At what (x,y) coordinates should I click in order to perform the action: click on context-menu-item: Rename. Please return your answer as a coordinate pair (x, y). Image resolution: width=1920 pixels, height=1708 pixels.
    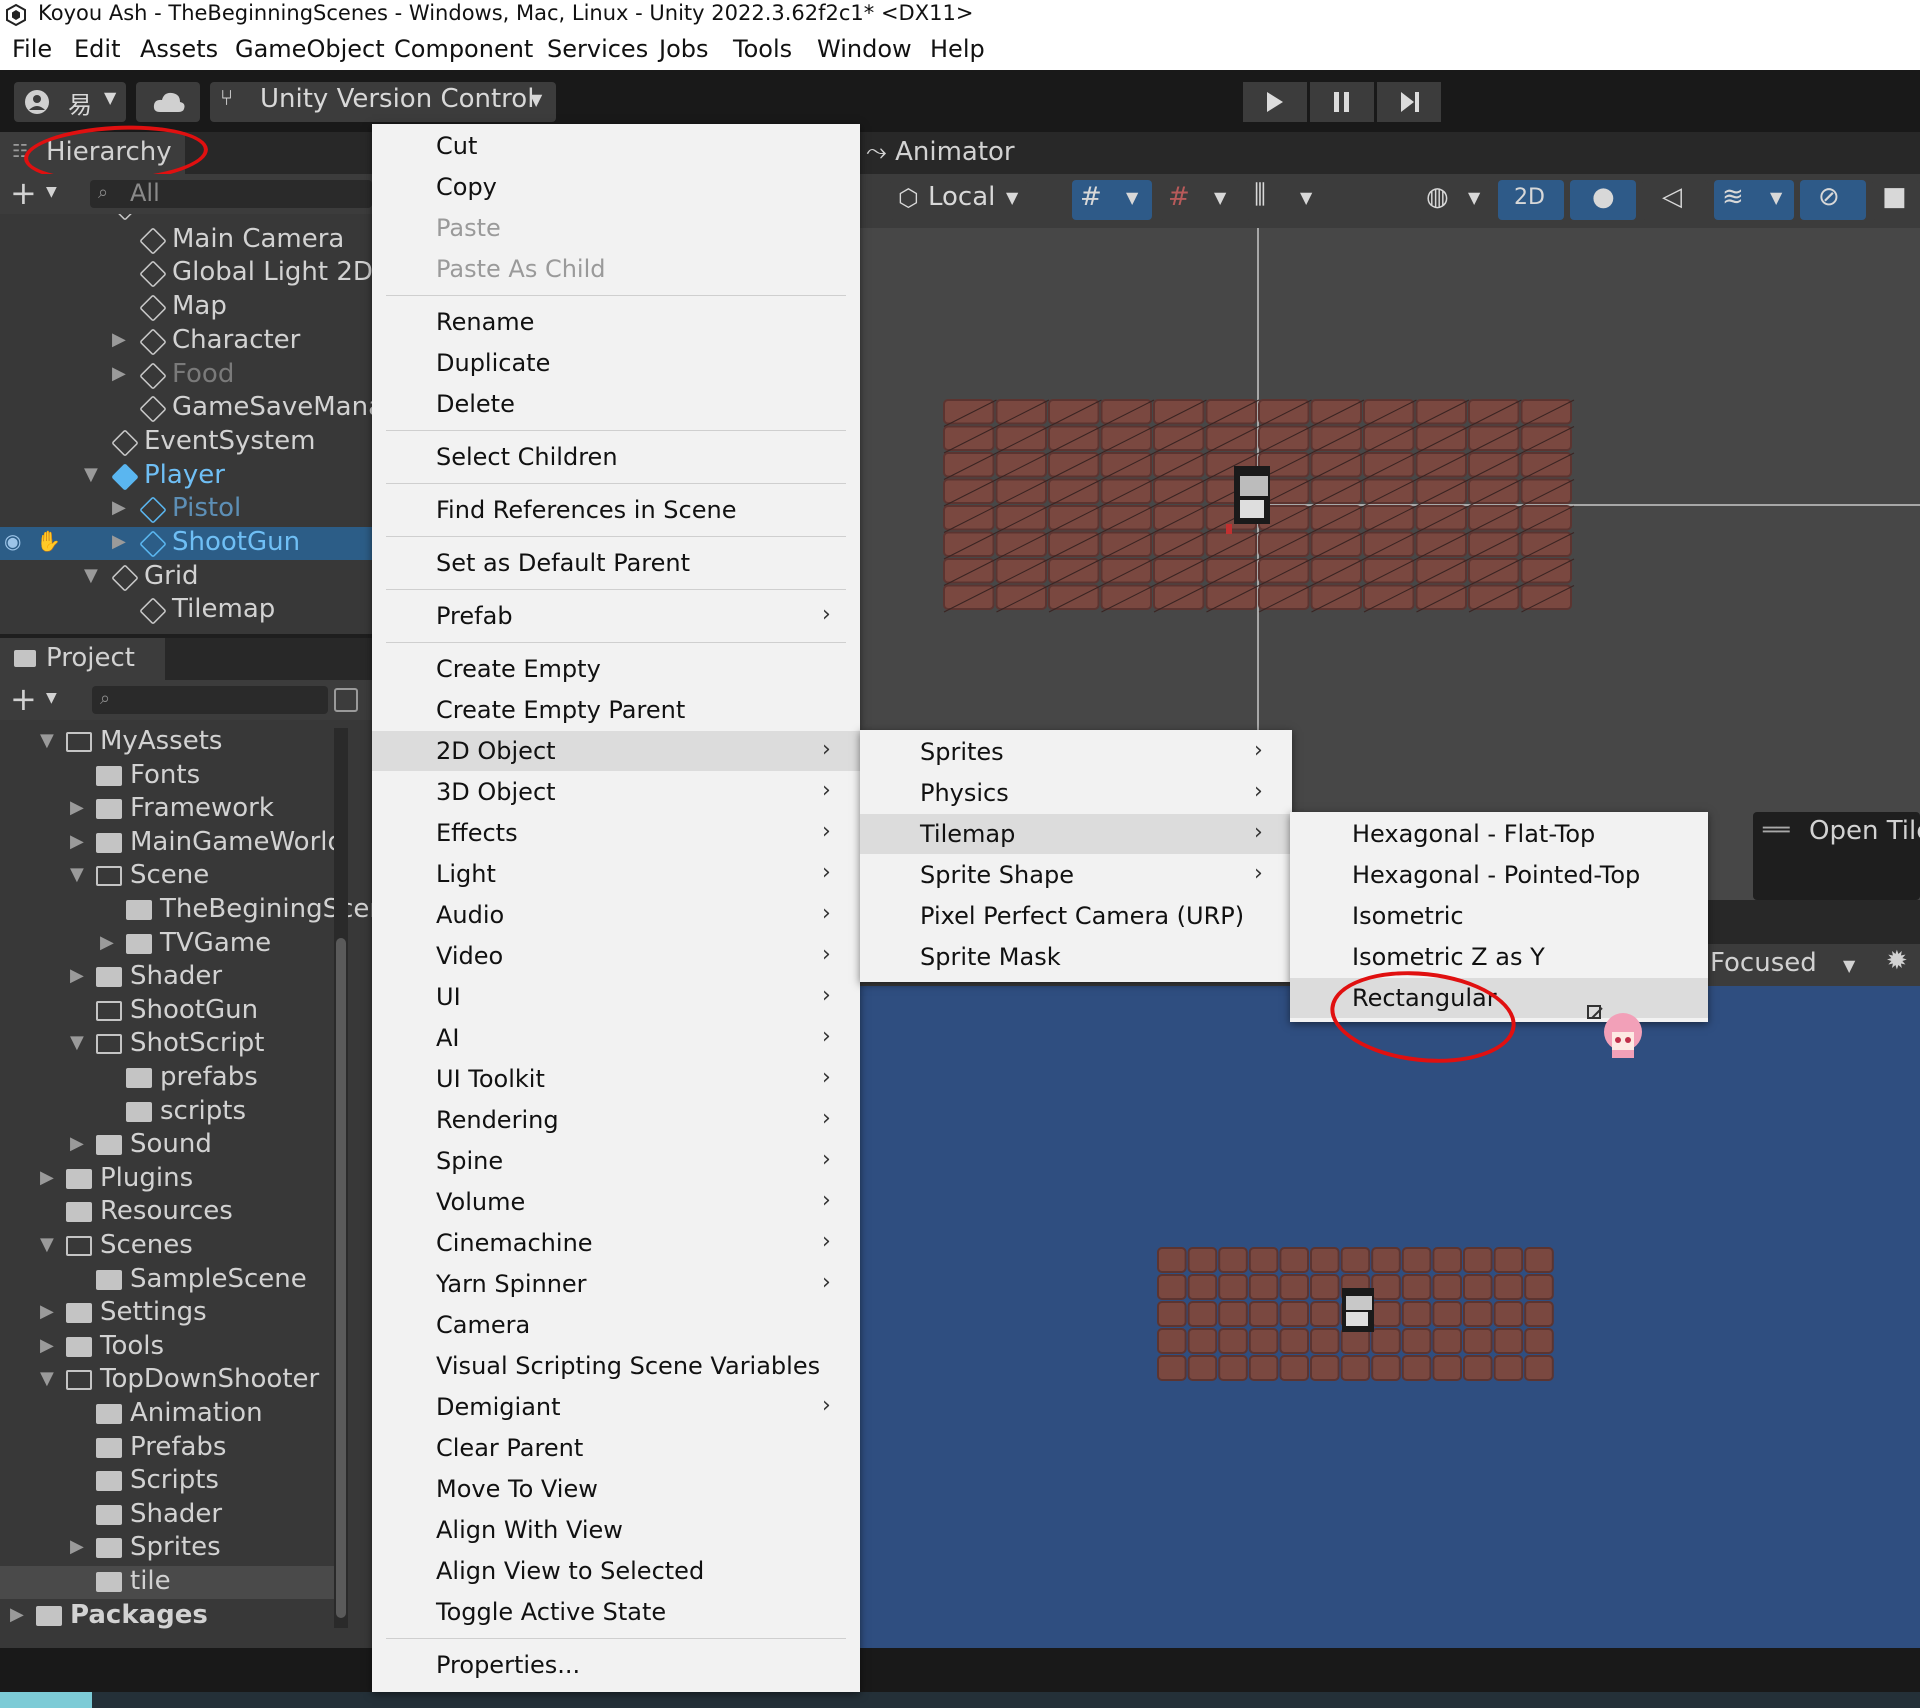
    Looking at the image, I should click on (616, 322).